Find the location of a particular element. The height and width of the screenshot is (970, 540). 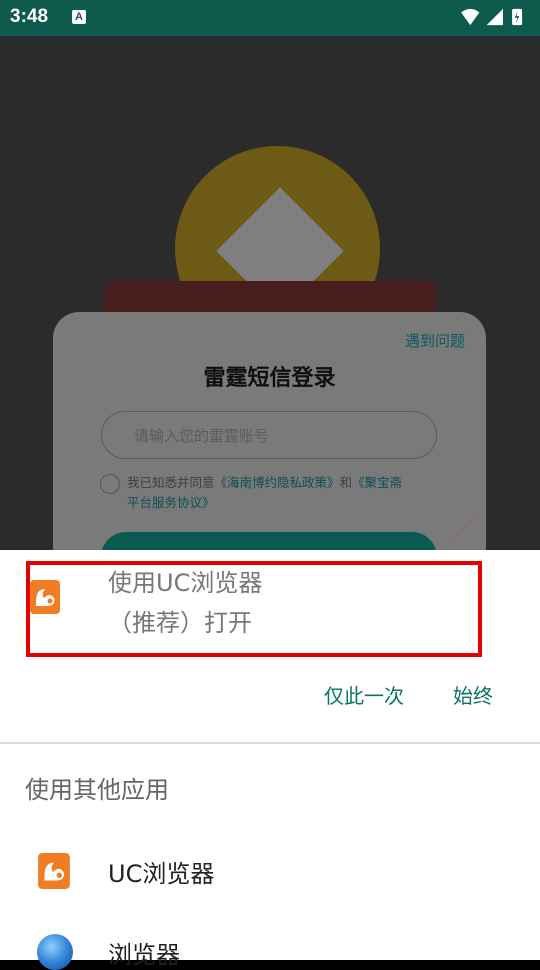

service-link: 《聚宝斋 is located at coordinates (377, 482).